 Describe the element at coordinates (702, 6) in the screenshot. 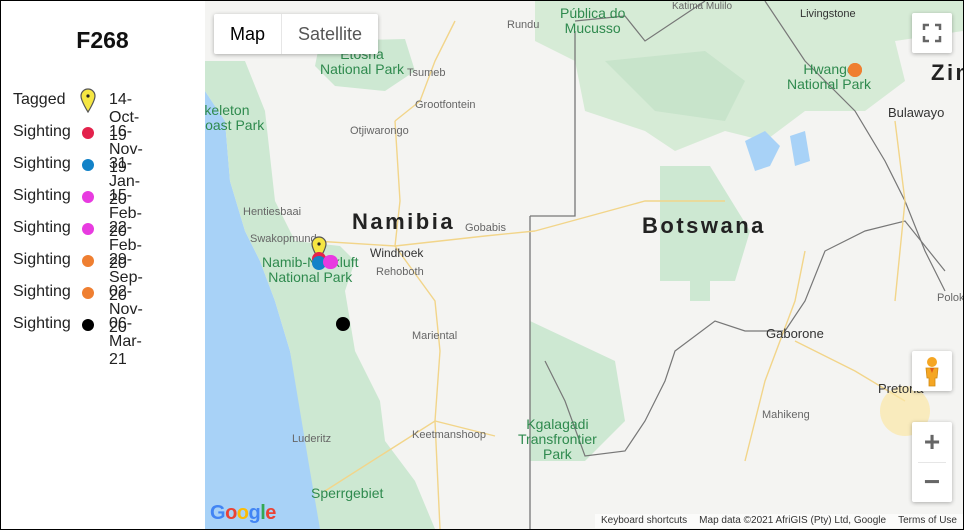

I see `city-label-katima-mulilo: Katima Mulilo` at that location.